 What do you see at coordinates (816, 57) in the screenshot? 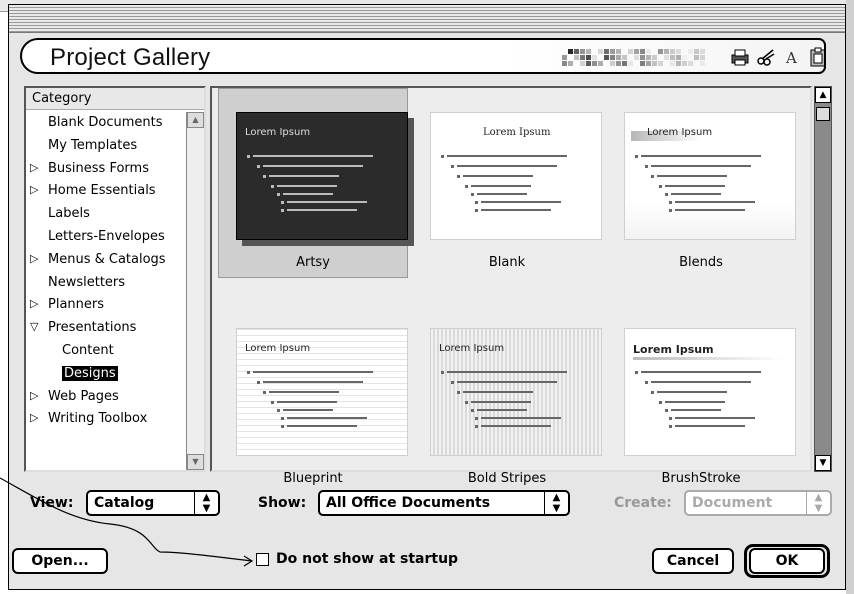
I see `clipboard-icon` at bounding box center [816, 57].